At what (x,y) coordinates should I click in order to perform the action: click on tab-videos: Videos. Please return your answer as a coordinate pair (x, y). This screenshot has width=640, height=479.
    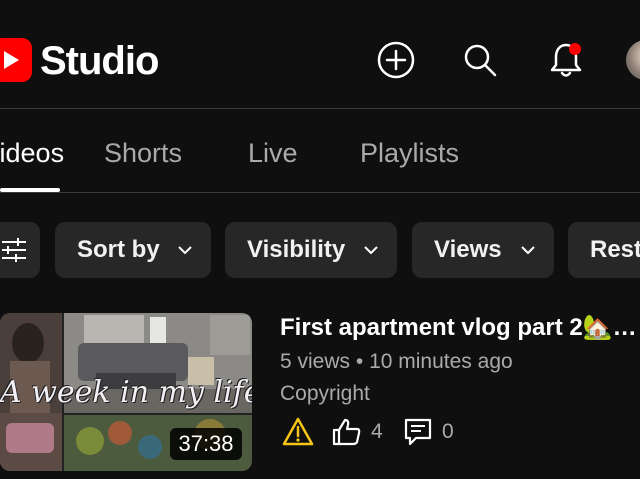
    Looking at the image, I should click on (32, 153).